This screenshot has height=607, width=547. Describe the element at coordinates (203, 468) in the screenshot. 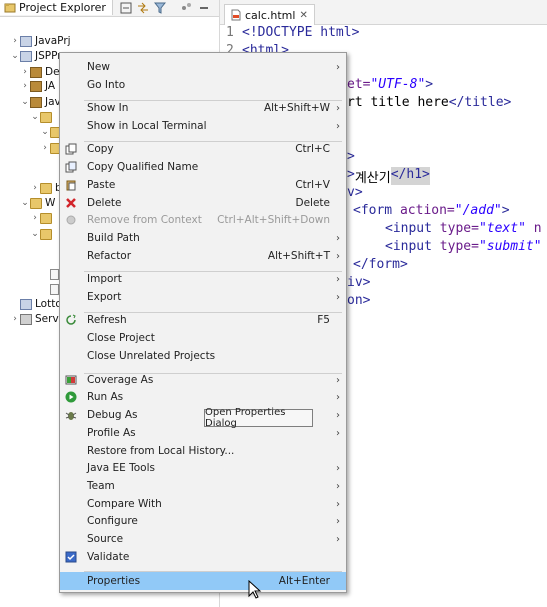

I see `menu-item-java-ee-tools: Java EE Tools ›` at that location.